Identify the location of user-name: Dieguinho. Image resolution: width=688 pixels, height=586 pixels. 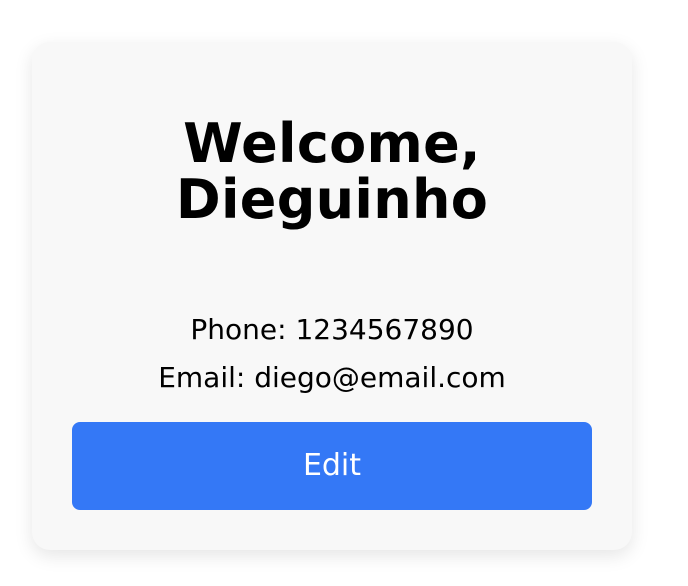
(332, 199).